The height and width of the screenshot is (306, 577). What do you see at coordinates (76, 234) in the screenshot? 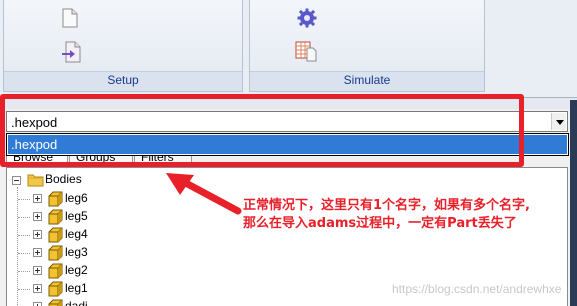
I see `tree-item-label: leg4` at bounding box center [76, 234].